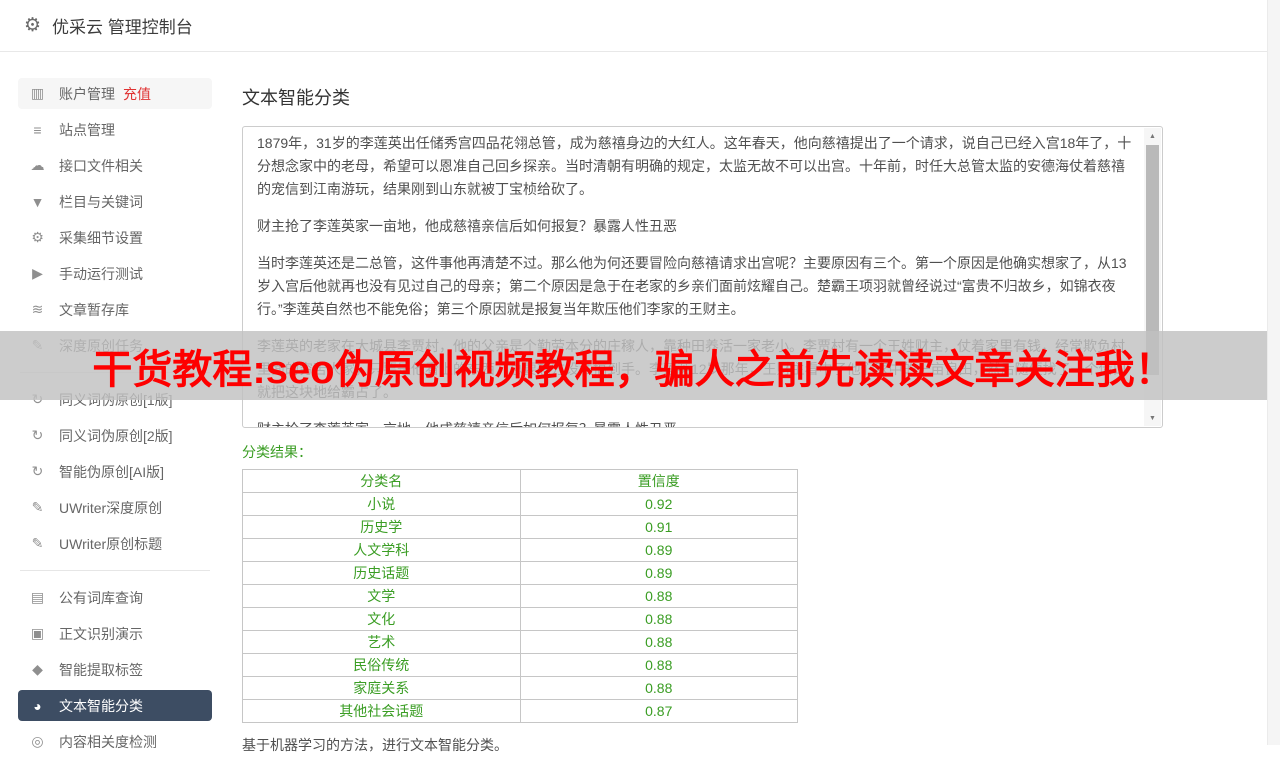 The height and width of the screenshot is (757, 1280). I want to click on sidebar-item-label: 文本智能分类, so click(101, 705).